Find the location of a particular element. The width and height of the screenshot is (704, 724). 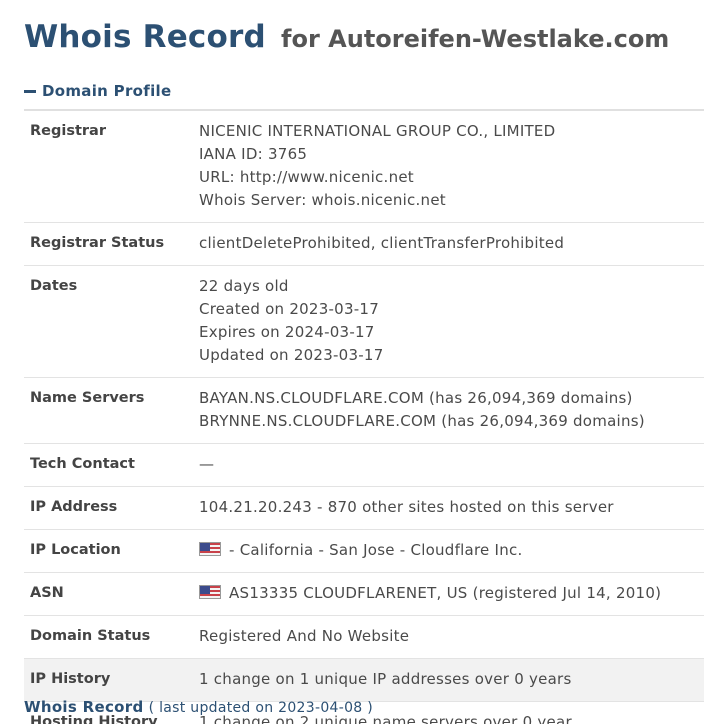

section-title: Domain Profile is located at coordinates (107, 91).